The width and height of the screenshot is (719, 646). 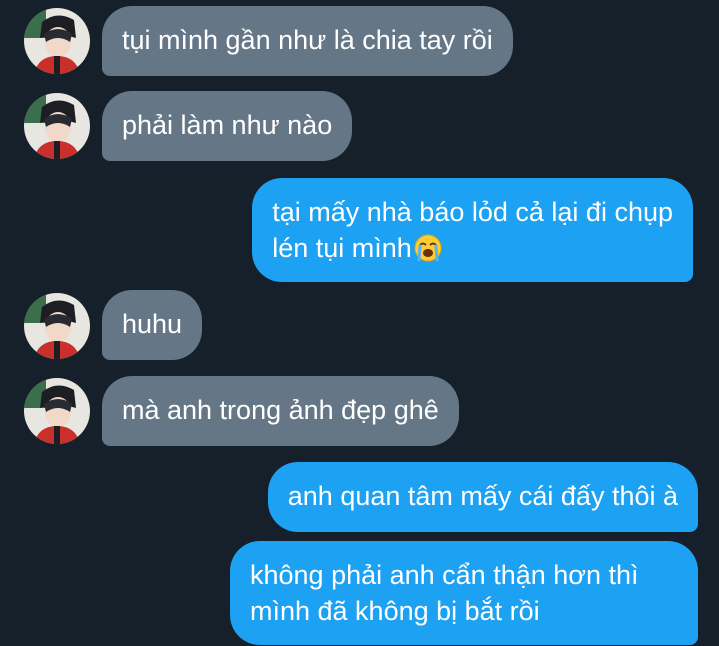 What do you see at coordinates (342, 248) in the screenshot?
I see `message-text: lén tụi mình` at bounding box center [342, 248].